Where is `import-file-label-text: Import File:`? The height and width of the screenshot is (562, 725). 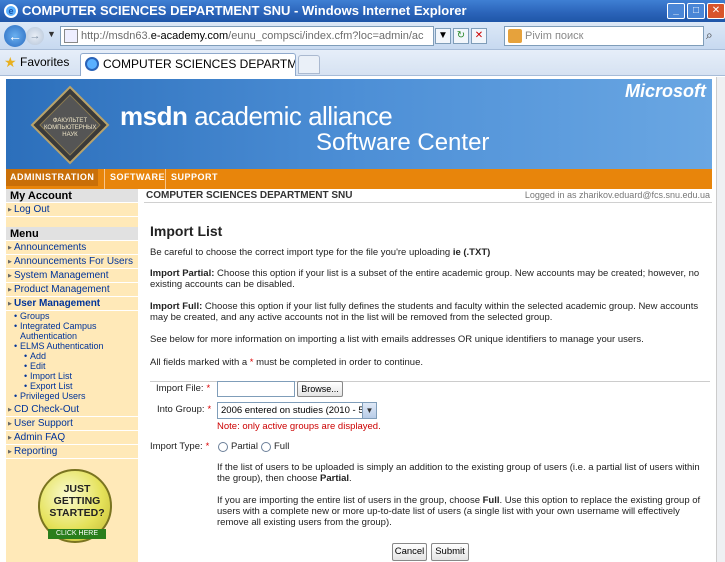
import-file-label-text: Import File: is located at coordinates (180, 388).